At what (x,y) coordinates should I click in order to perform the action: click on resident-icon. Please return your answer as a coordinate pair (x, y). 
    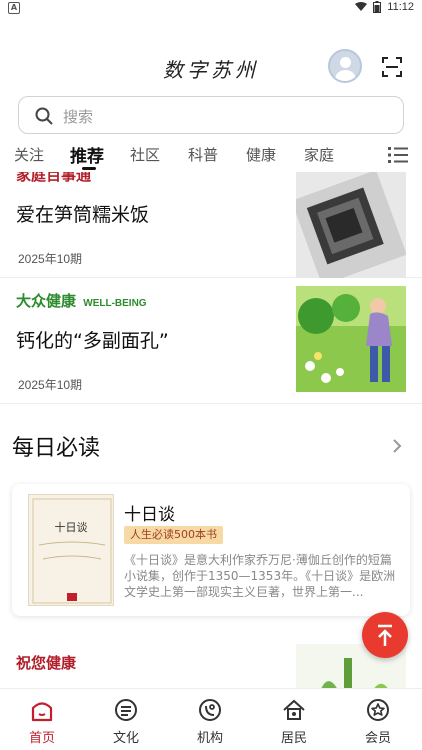
    Looking at the image, I should click on (294, 709).